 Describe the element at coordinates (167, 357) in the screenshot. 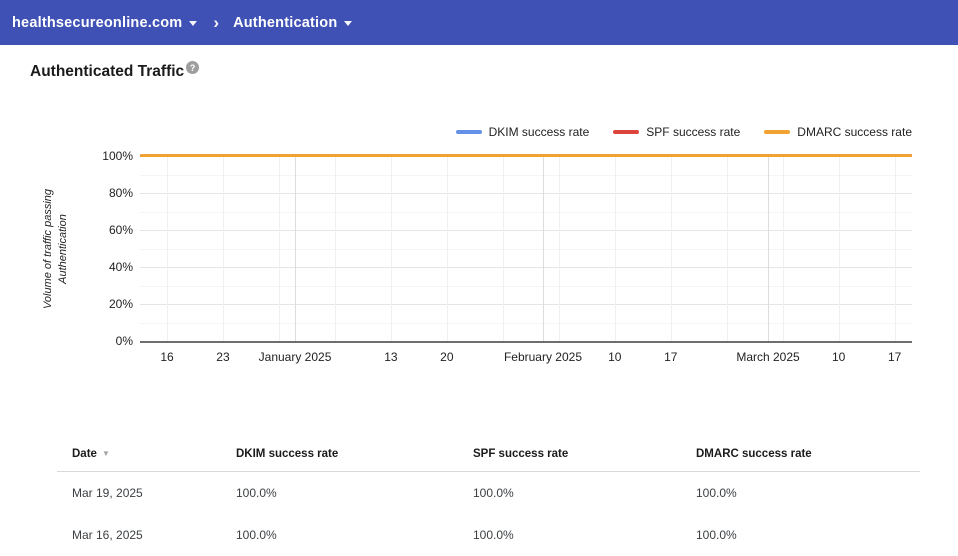

I see `x-tick-label: 16` at that location.